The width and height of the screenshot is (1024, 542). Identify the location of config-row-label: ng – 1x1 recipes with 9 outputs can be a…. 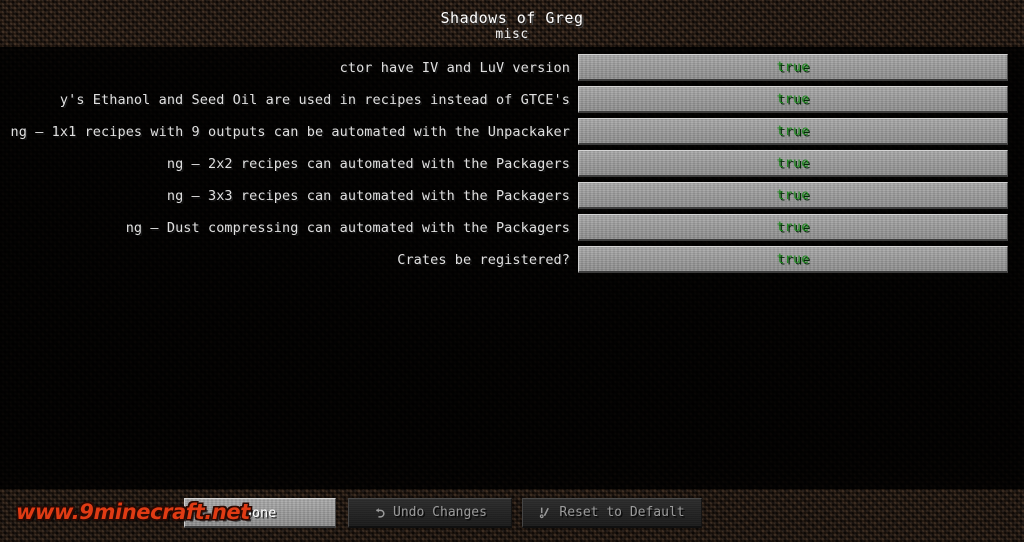
(285, 132).